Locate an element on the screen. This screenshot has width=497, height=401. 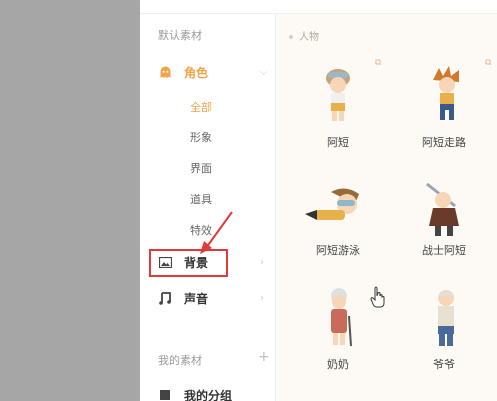
sidebar-item-role: 角色 ⌵ is located at coordinates (208, 72).